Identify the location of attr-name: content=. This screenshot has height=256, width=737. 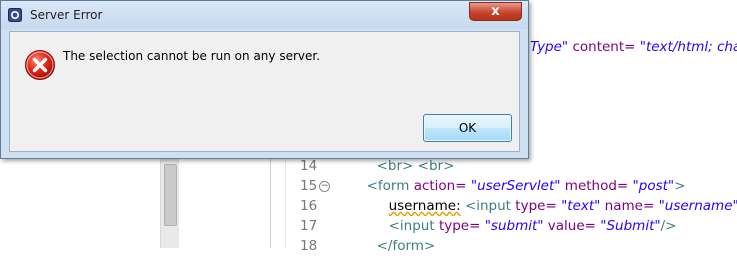
(604, 47).